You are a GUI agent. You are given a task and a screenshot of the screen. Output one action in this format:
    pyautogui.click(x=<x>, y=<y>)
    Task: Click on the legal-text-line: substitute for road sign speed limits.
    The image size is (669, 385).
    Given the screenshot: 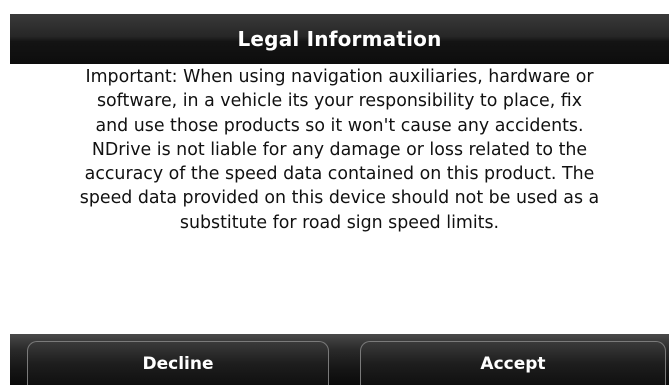 What is the action you would take?
    pyautogui.click(x=339, y=222)
    